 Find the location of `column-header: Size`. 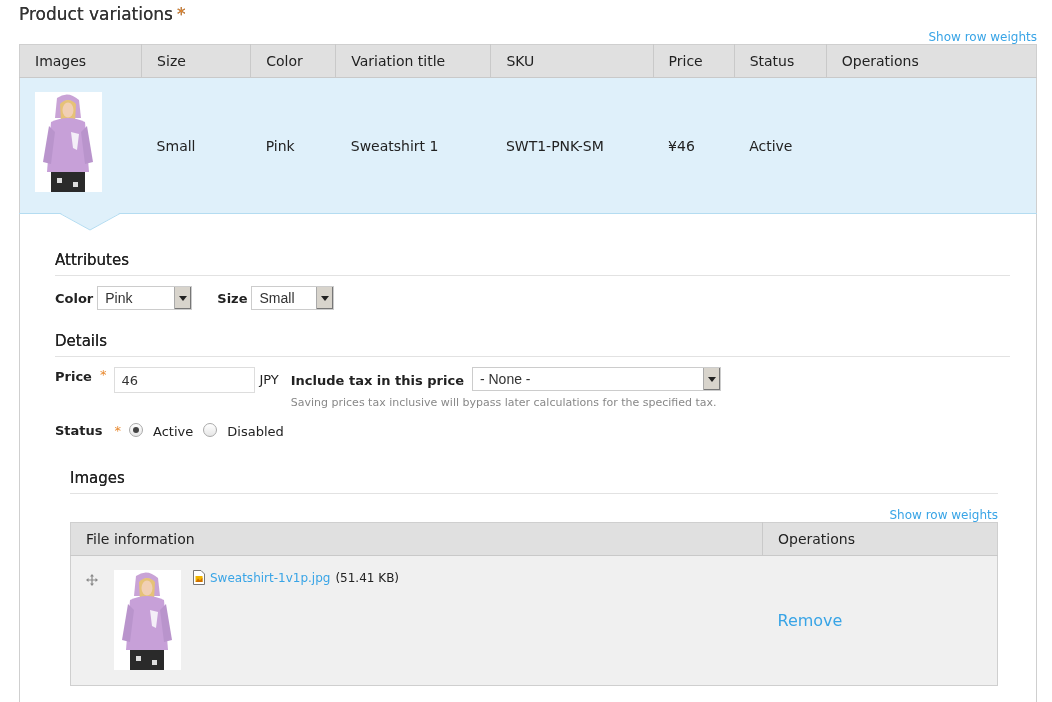

column-header: Size is located at coordinates (171, 61).